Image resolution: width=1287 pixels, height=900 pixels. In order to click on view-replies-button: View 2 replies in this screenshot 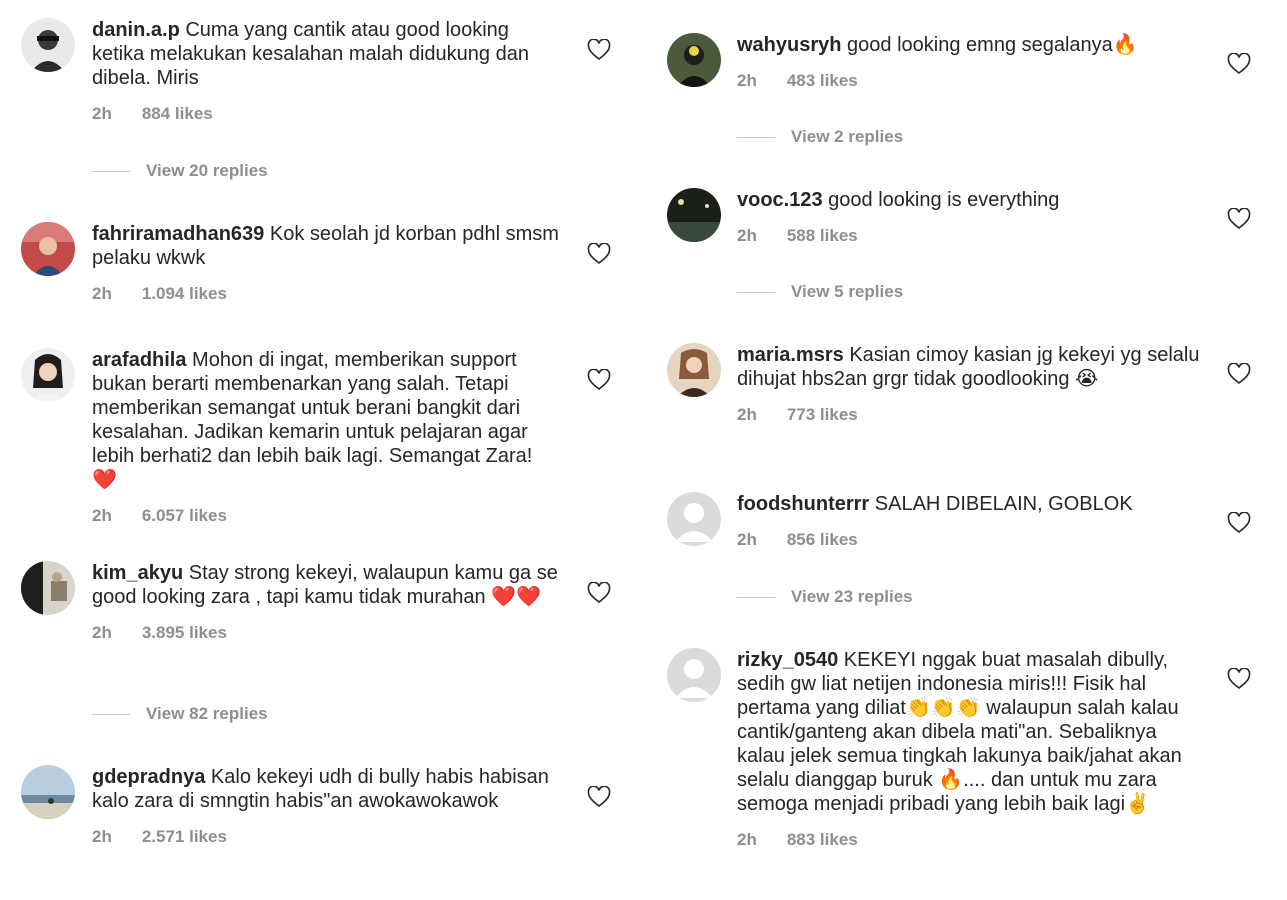, I will do `click(820, 137)`.